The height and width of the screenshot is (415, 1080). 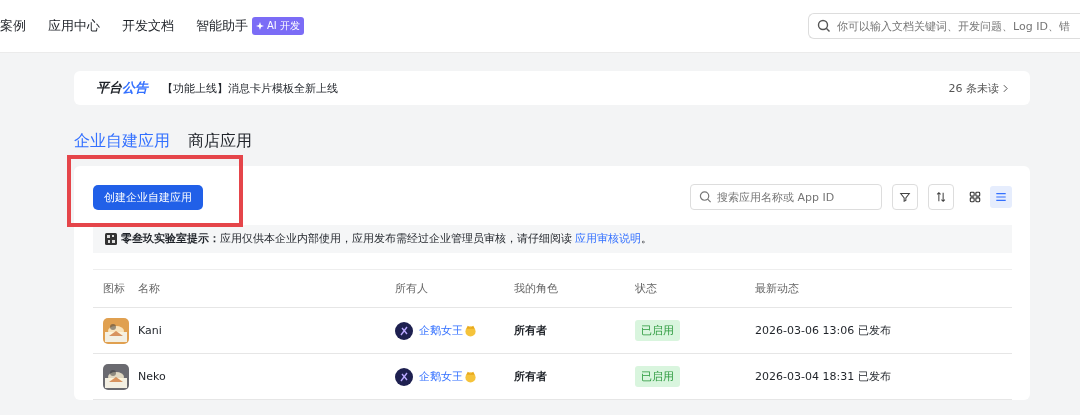 I want to click on nav-link: 应用中心, so click(x=74, y=26).